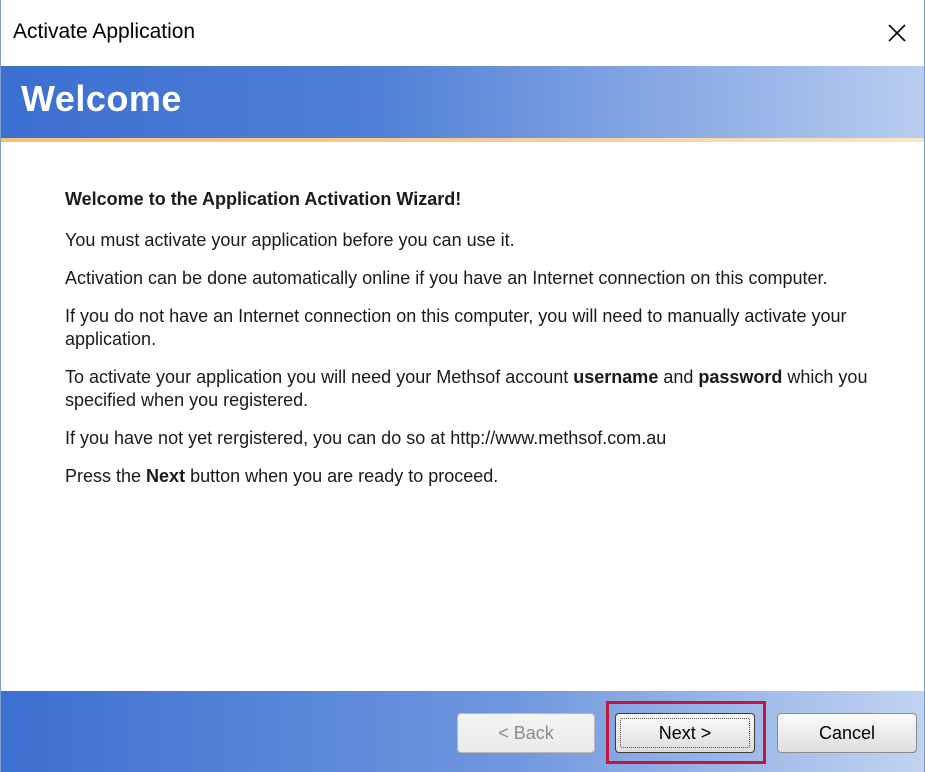 This screenshot has width=925, height=772. Describe the element at coordinates (462, 140) in the screenshot. I see `banner-divider` at that location.